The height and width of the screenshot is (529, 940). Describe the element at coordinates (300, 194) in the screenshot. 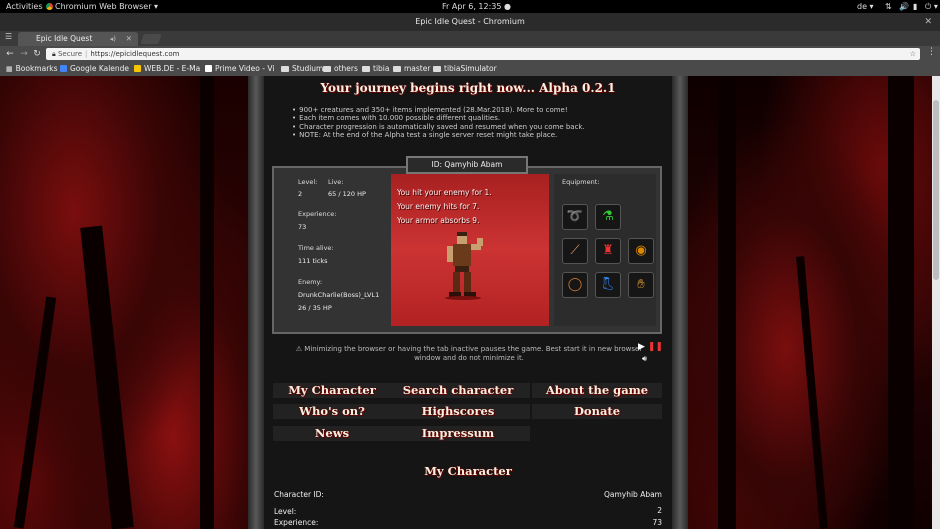

I see `level-value: 2` at that location.